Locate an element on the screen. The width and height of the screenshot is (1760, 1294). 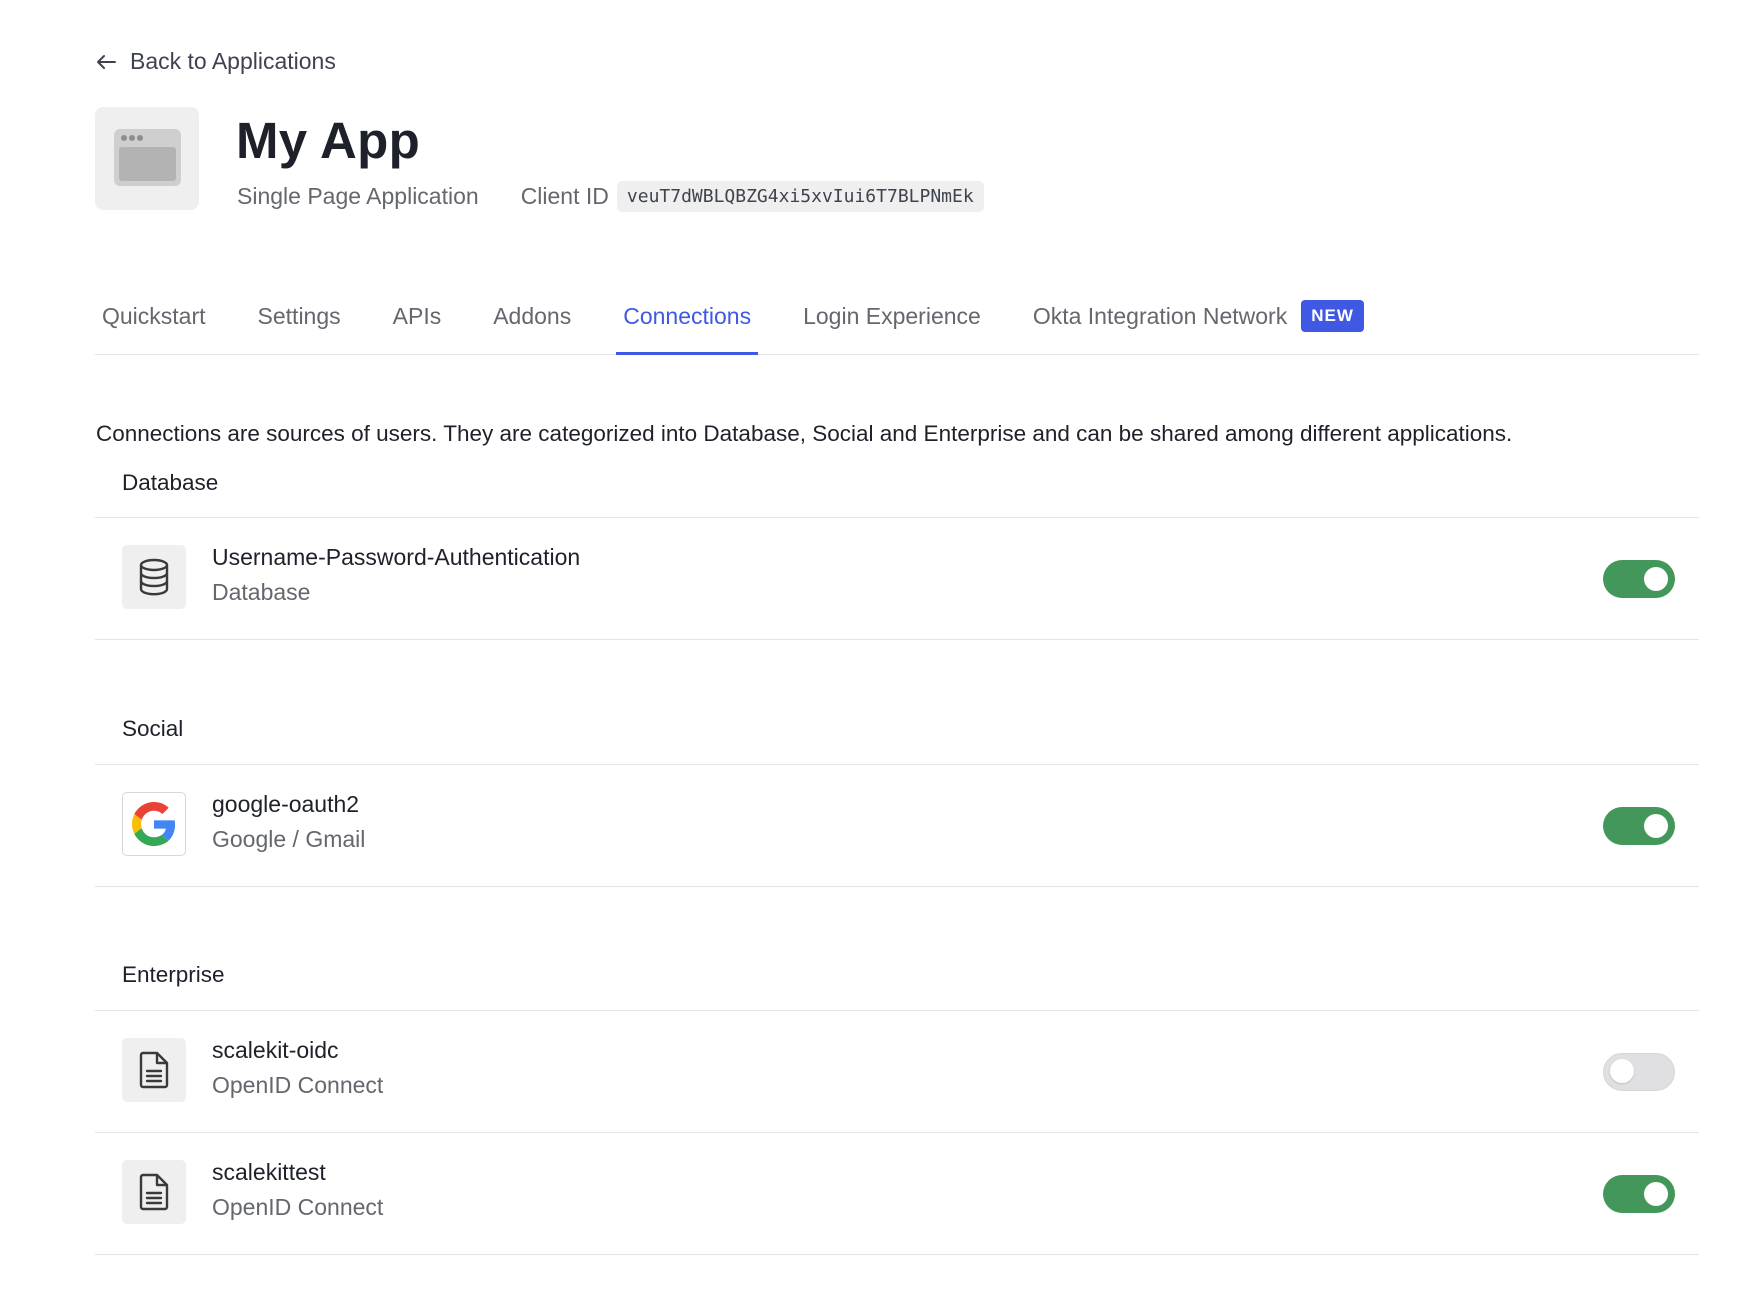
connection-name: google-oauth2 is located at coordinates (285, 804).